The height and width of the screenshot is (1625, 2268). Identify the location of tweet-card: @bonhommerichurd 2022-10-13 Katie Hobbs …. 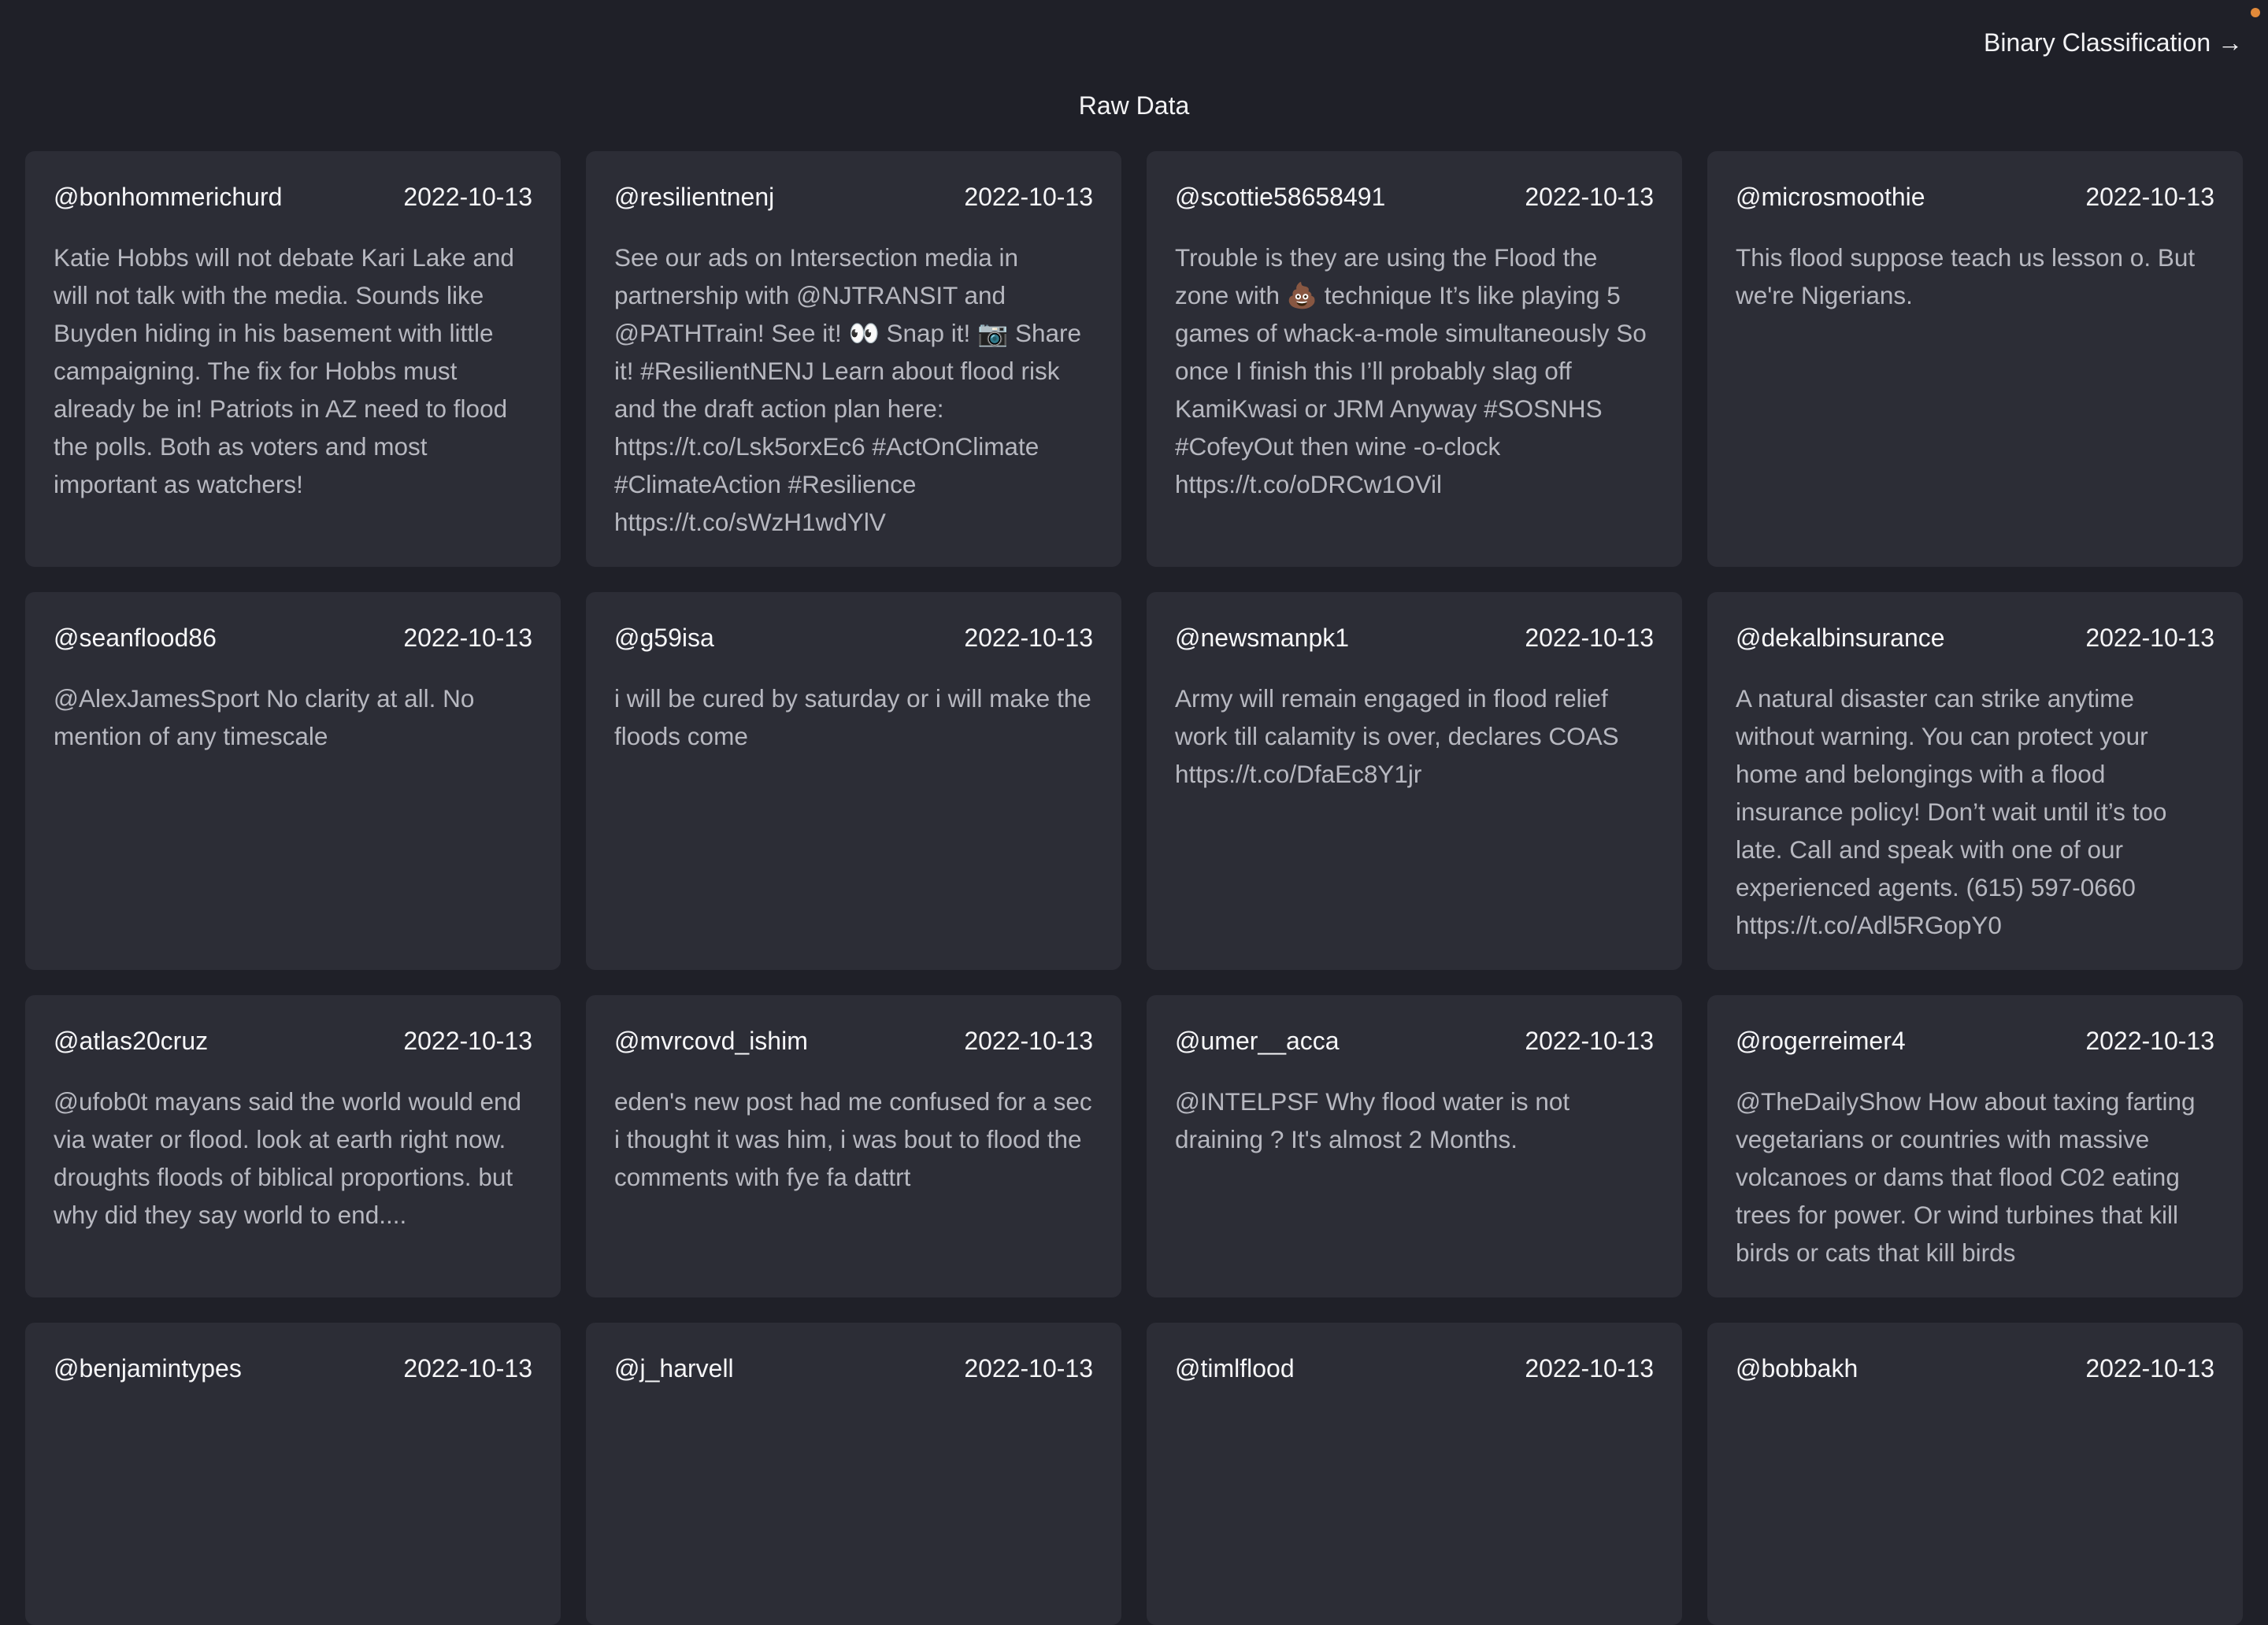
(293, 359).